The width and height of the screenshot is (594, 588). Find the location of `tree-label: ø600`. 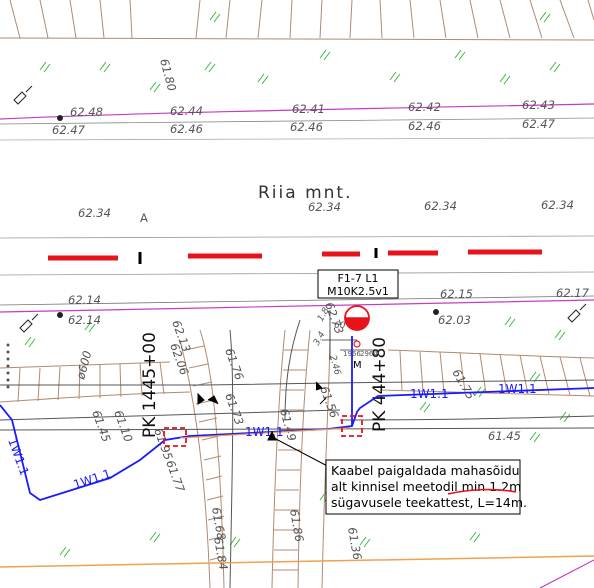

tree-label: ø600 is located at coordinates (83, 365).